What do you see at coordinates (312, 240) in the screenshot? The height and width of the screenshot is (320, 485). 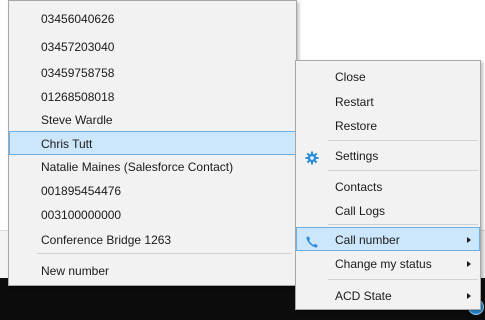 I see `phone-icon` at bounding box center [312, 240].